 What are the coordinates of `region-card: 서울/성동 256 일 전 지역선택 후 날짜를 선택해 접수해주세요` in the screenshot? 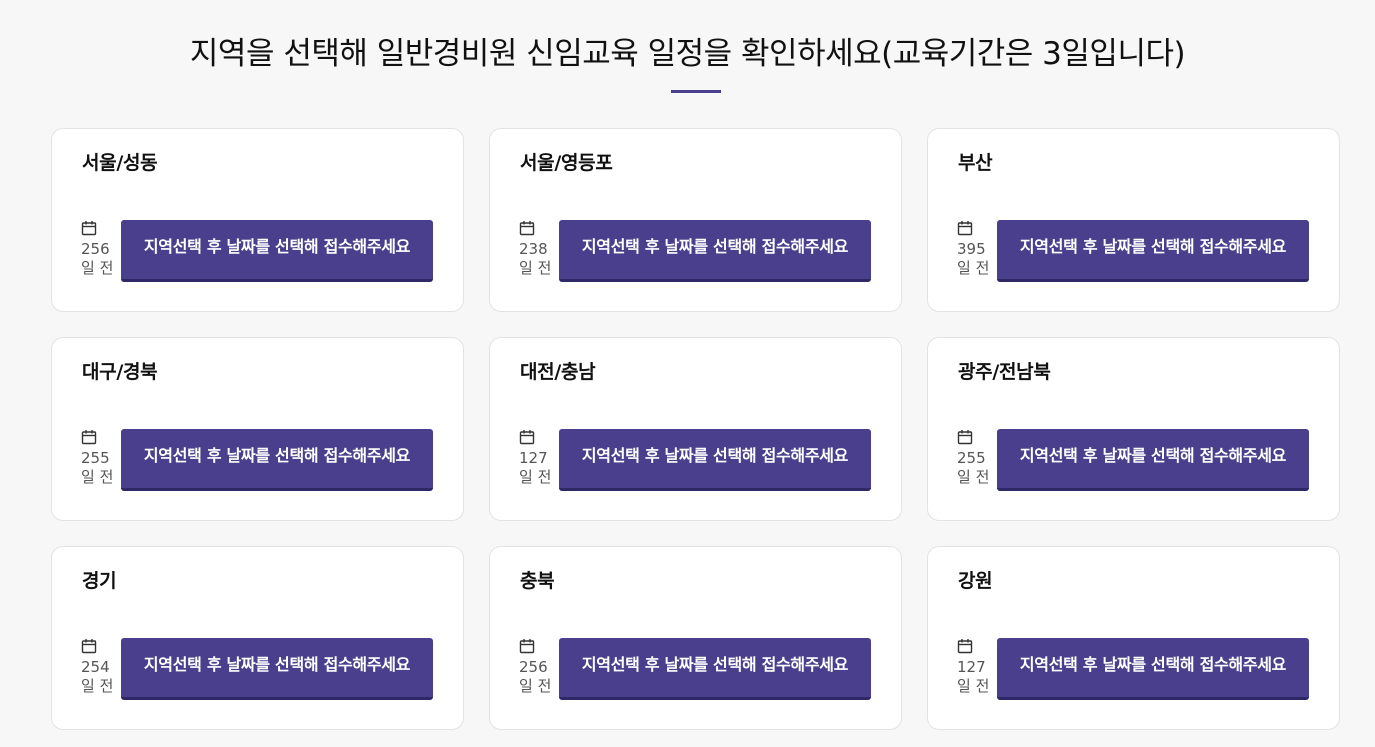 It's located at (257, 220).